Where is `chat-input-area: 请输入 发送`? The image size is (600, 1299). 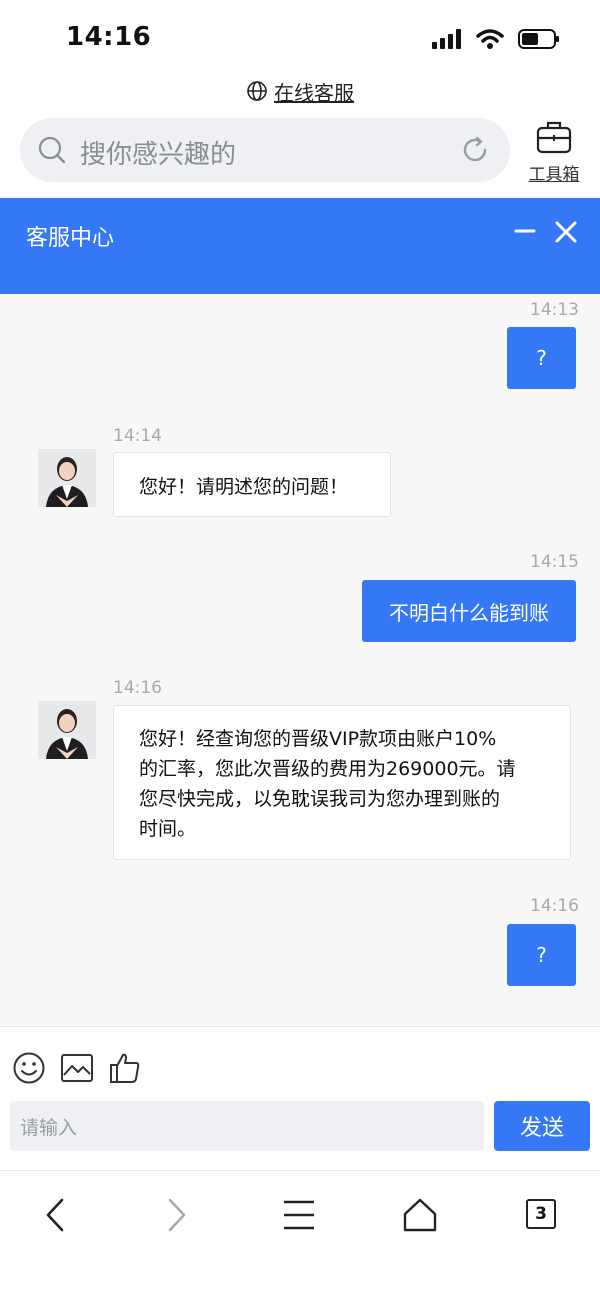
chat-input-area: 请输入 发送 is located at coordinates (300, 1098).